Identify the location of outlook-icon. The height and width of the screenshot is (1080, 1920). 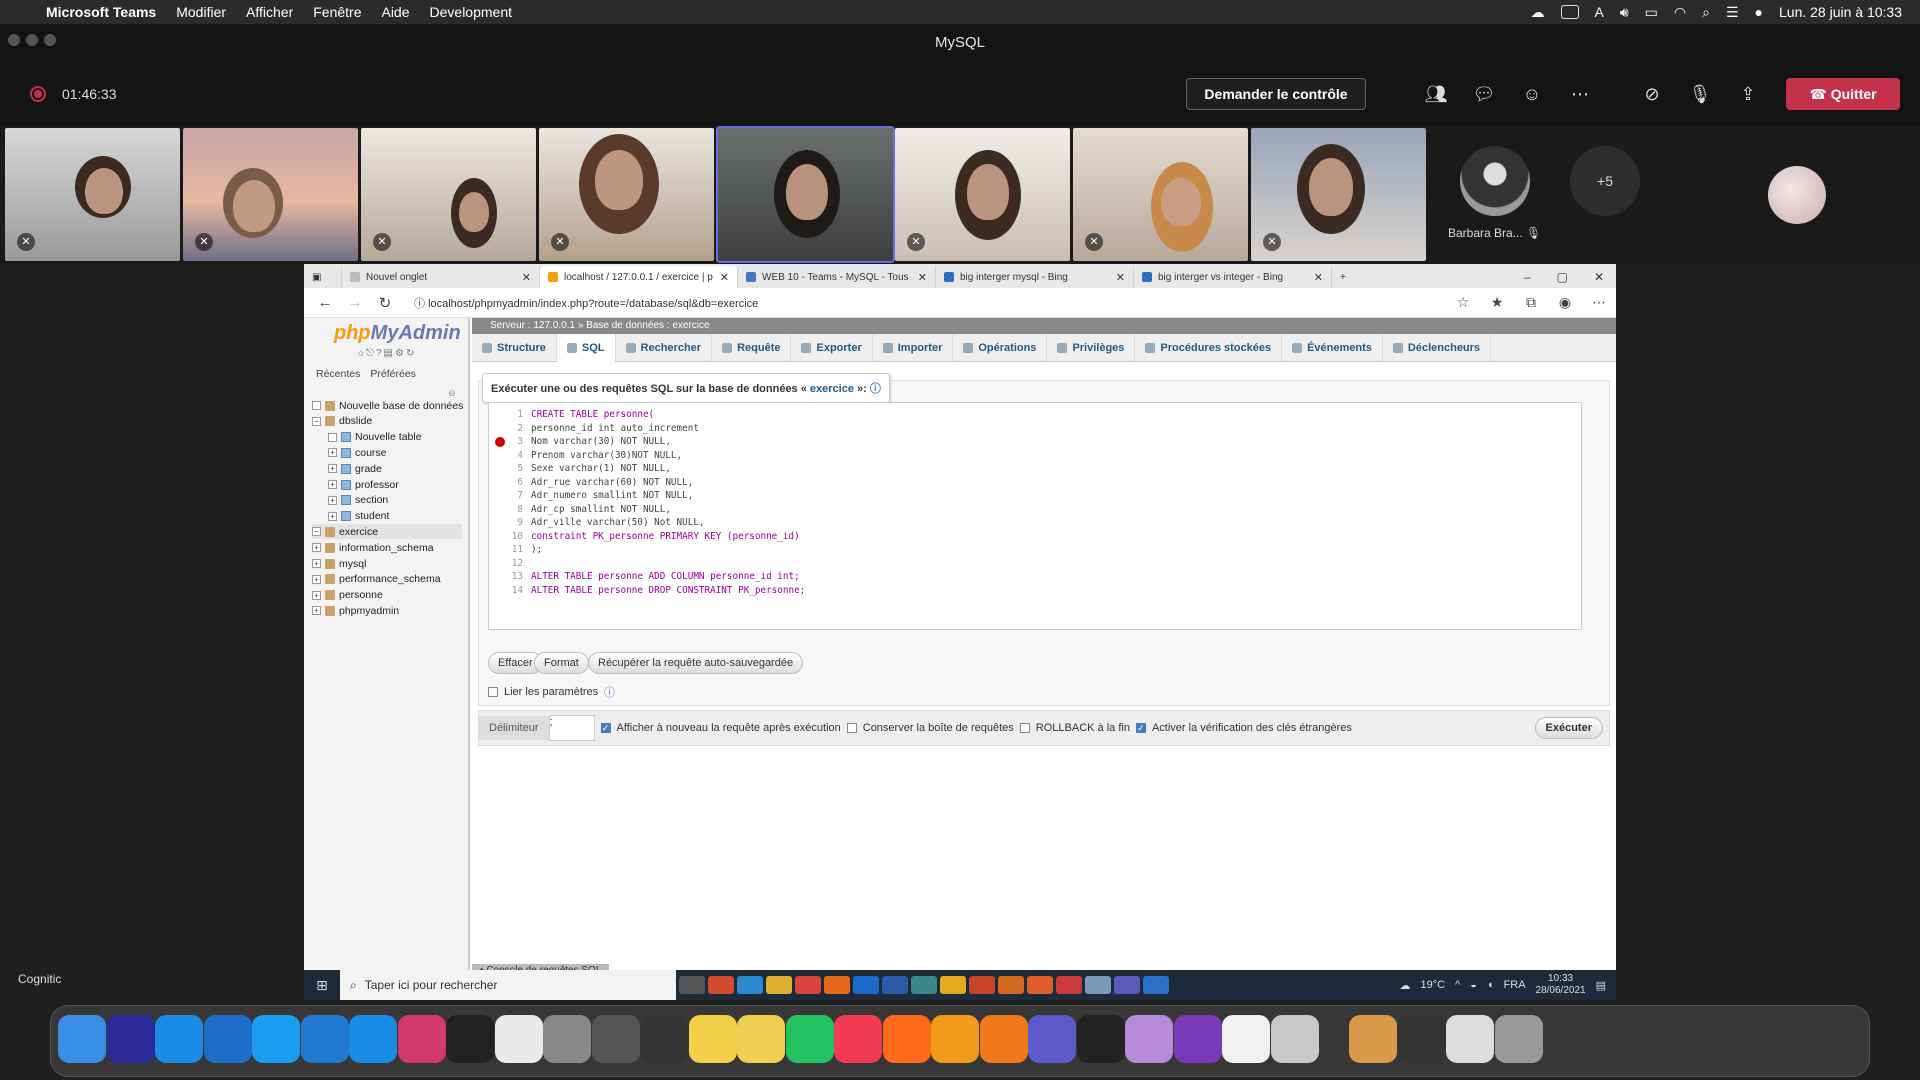
(227, 1039).